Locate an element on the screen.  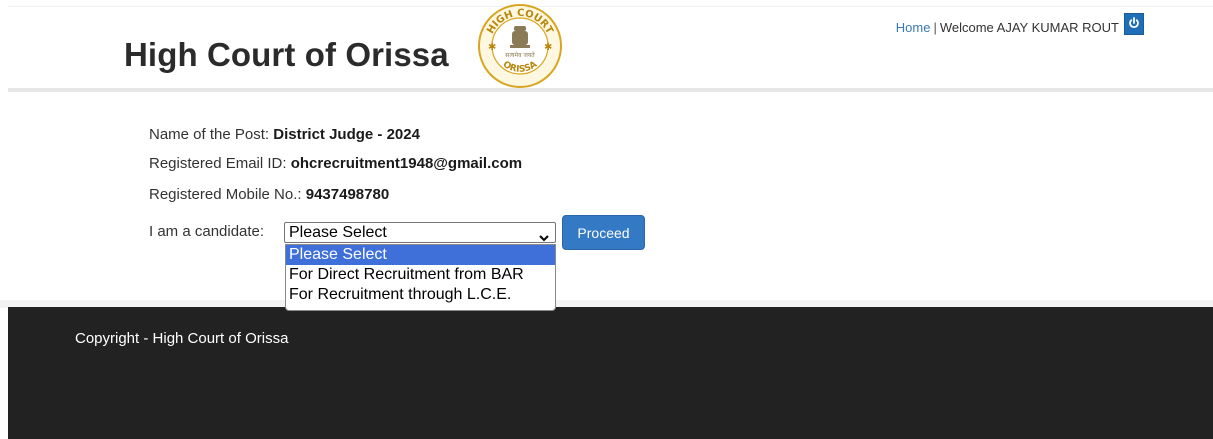
mobile-row: Registered Mobile No.: 9437498780 is located at coordinates (269, 194).